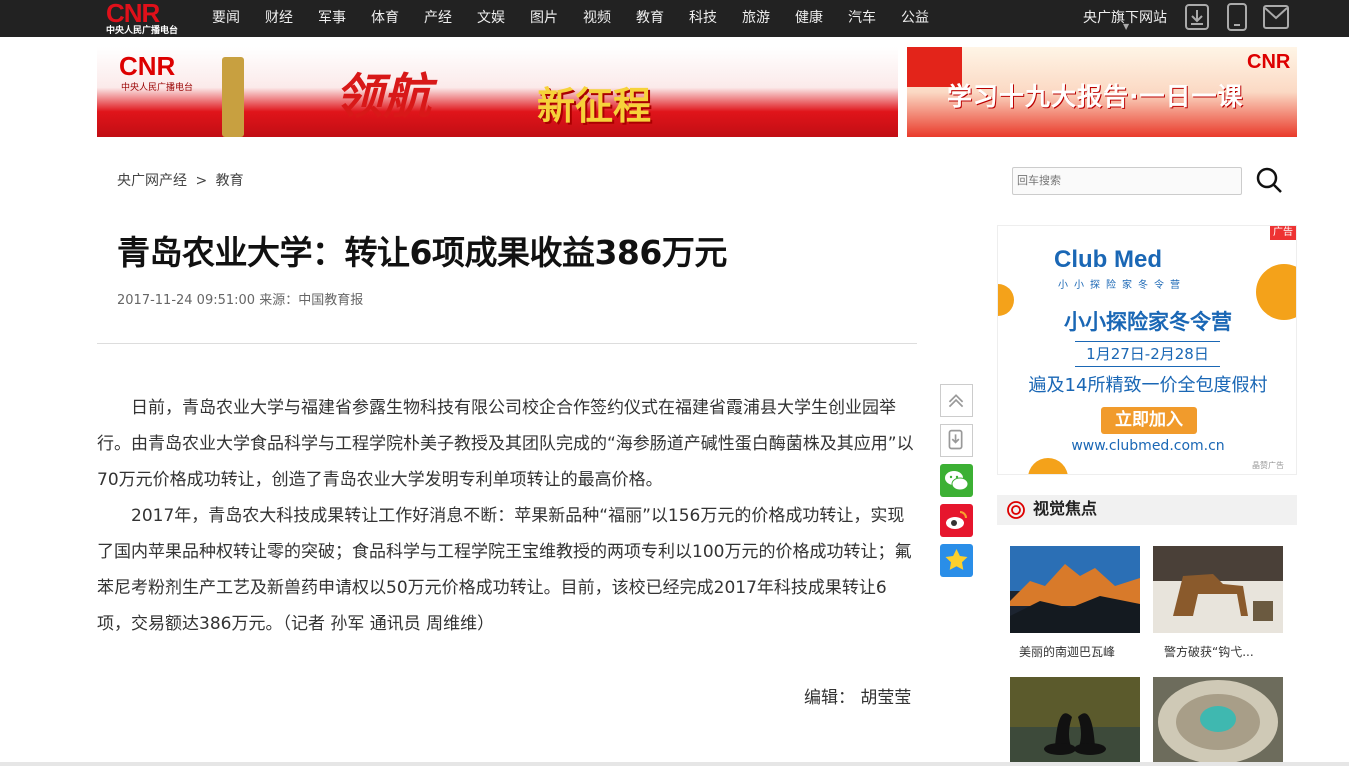 The height and width of the screenshot is (766, 1349). I want to click on back-to-top-icon, so click(956, 400).